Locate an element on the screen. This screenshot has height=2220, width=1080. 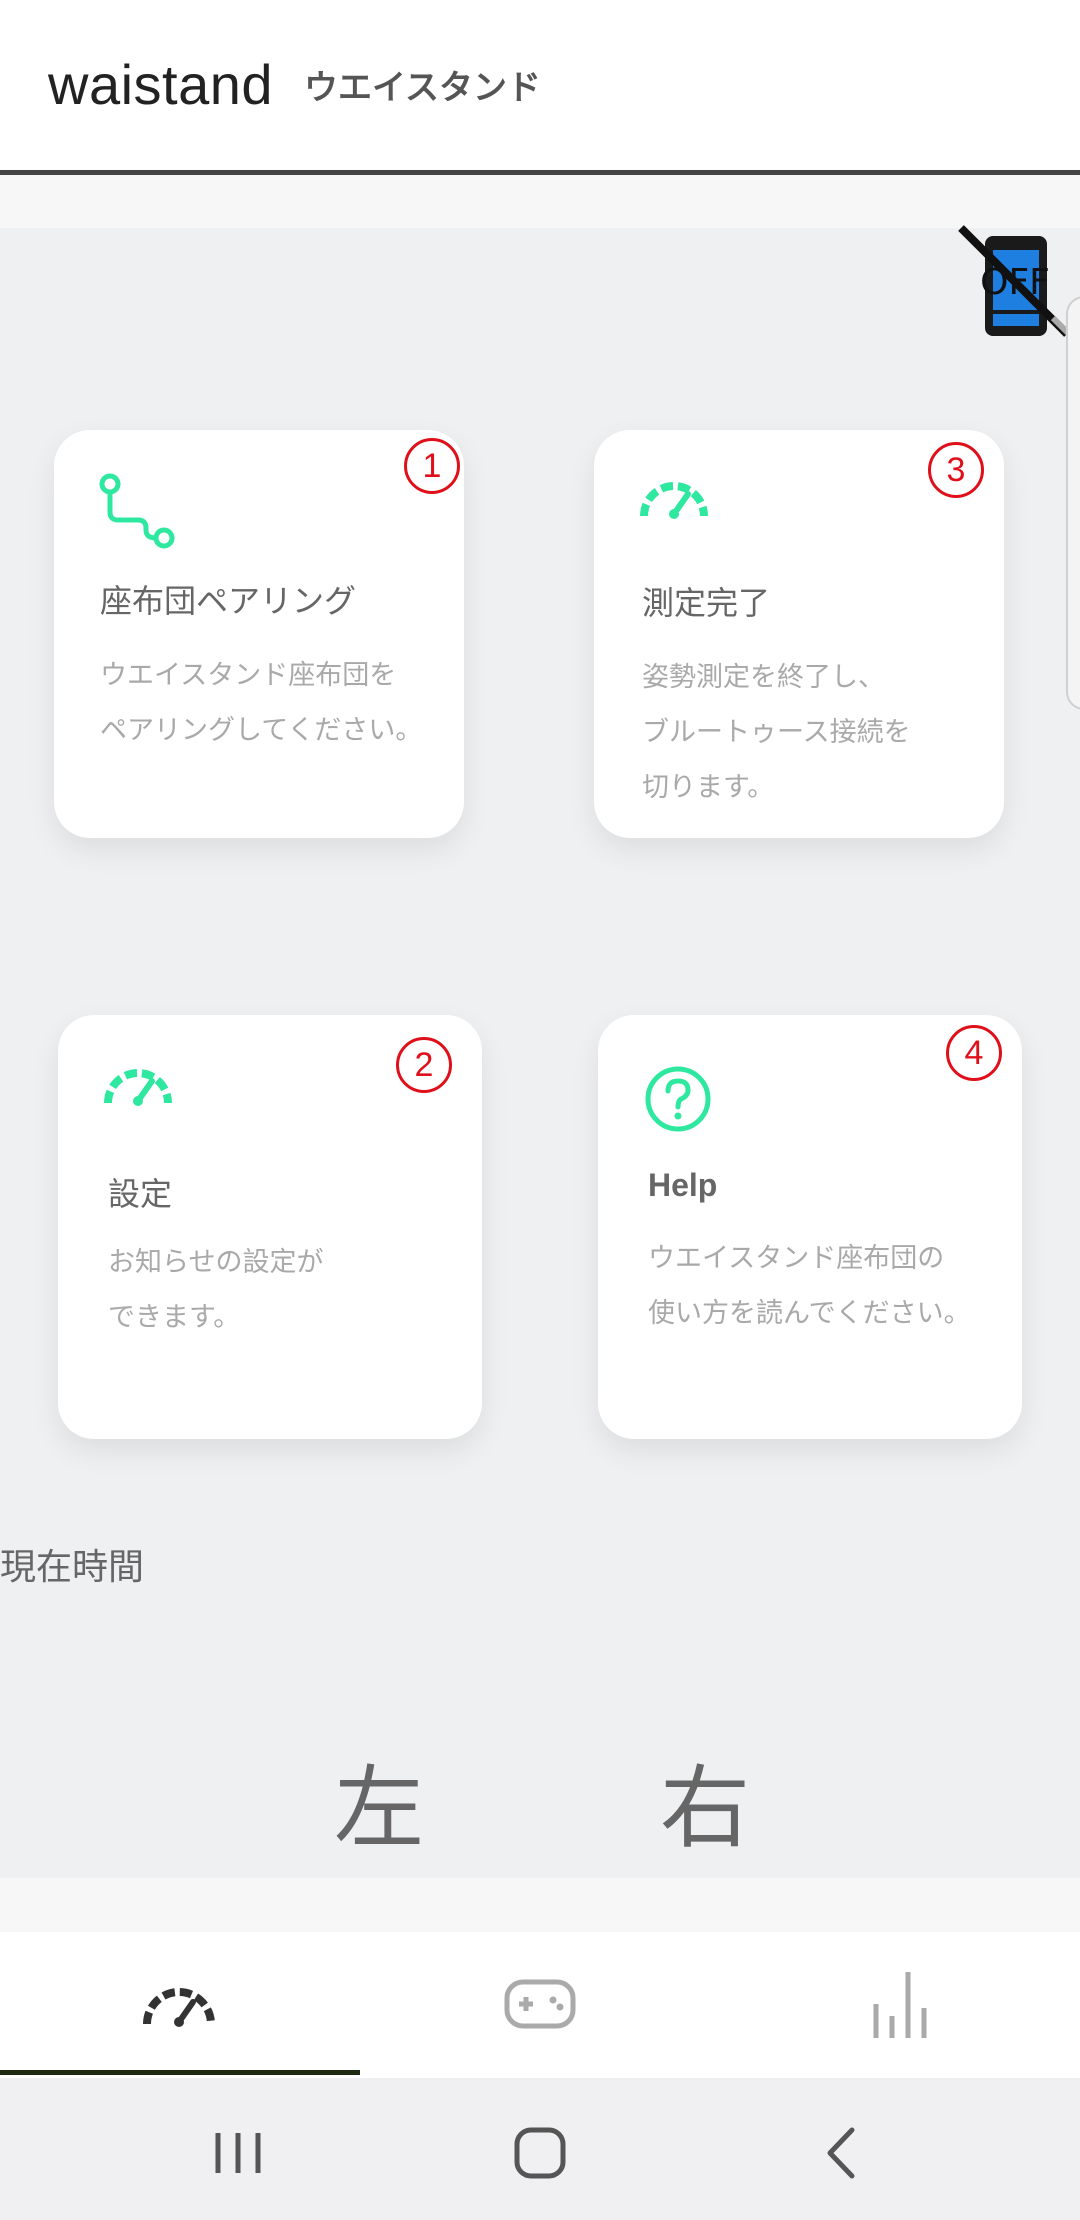
card-description: ウエイスタンド座布団を ペアリングしてください。 is located at coordinates (261, 703).